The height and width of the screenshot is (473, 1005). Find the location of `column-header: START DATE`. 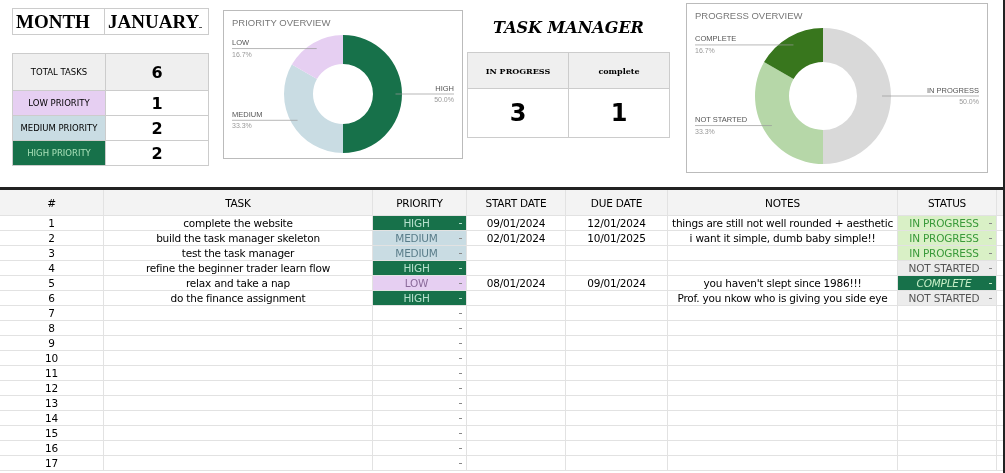

column-header: START DATE is located at coordinates (516, 202).